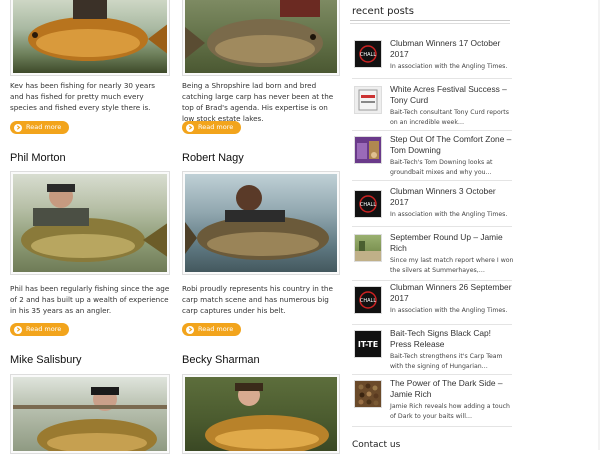  I want to click on contact-us-heading: Contact us, so click(376, 445).